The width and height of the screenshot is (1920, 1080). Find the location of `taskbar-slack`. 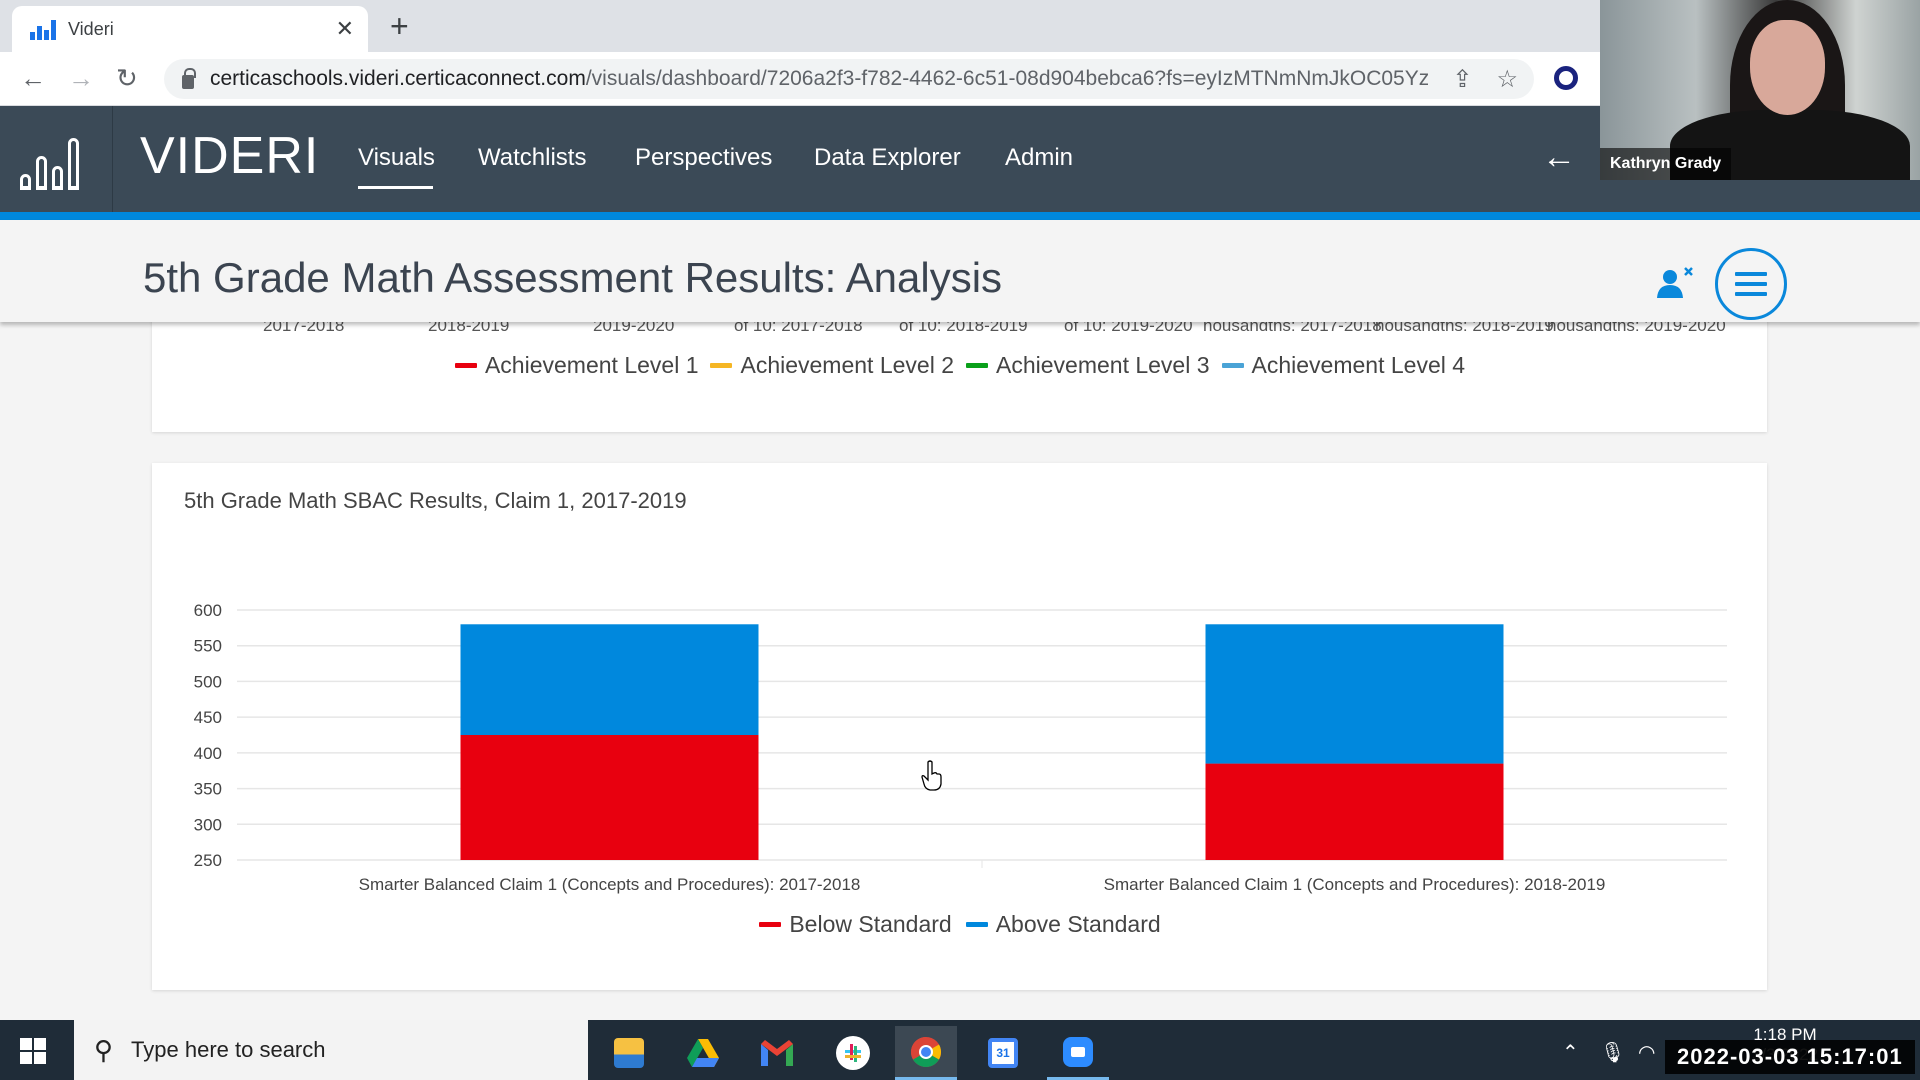

taskbar-slack is located at coordinates (853, 1053).